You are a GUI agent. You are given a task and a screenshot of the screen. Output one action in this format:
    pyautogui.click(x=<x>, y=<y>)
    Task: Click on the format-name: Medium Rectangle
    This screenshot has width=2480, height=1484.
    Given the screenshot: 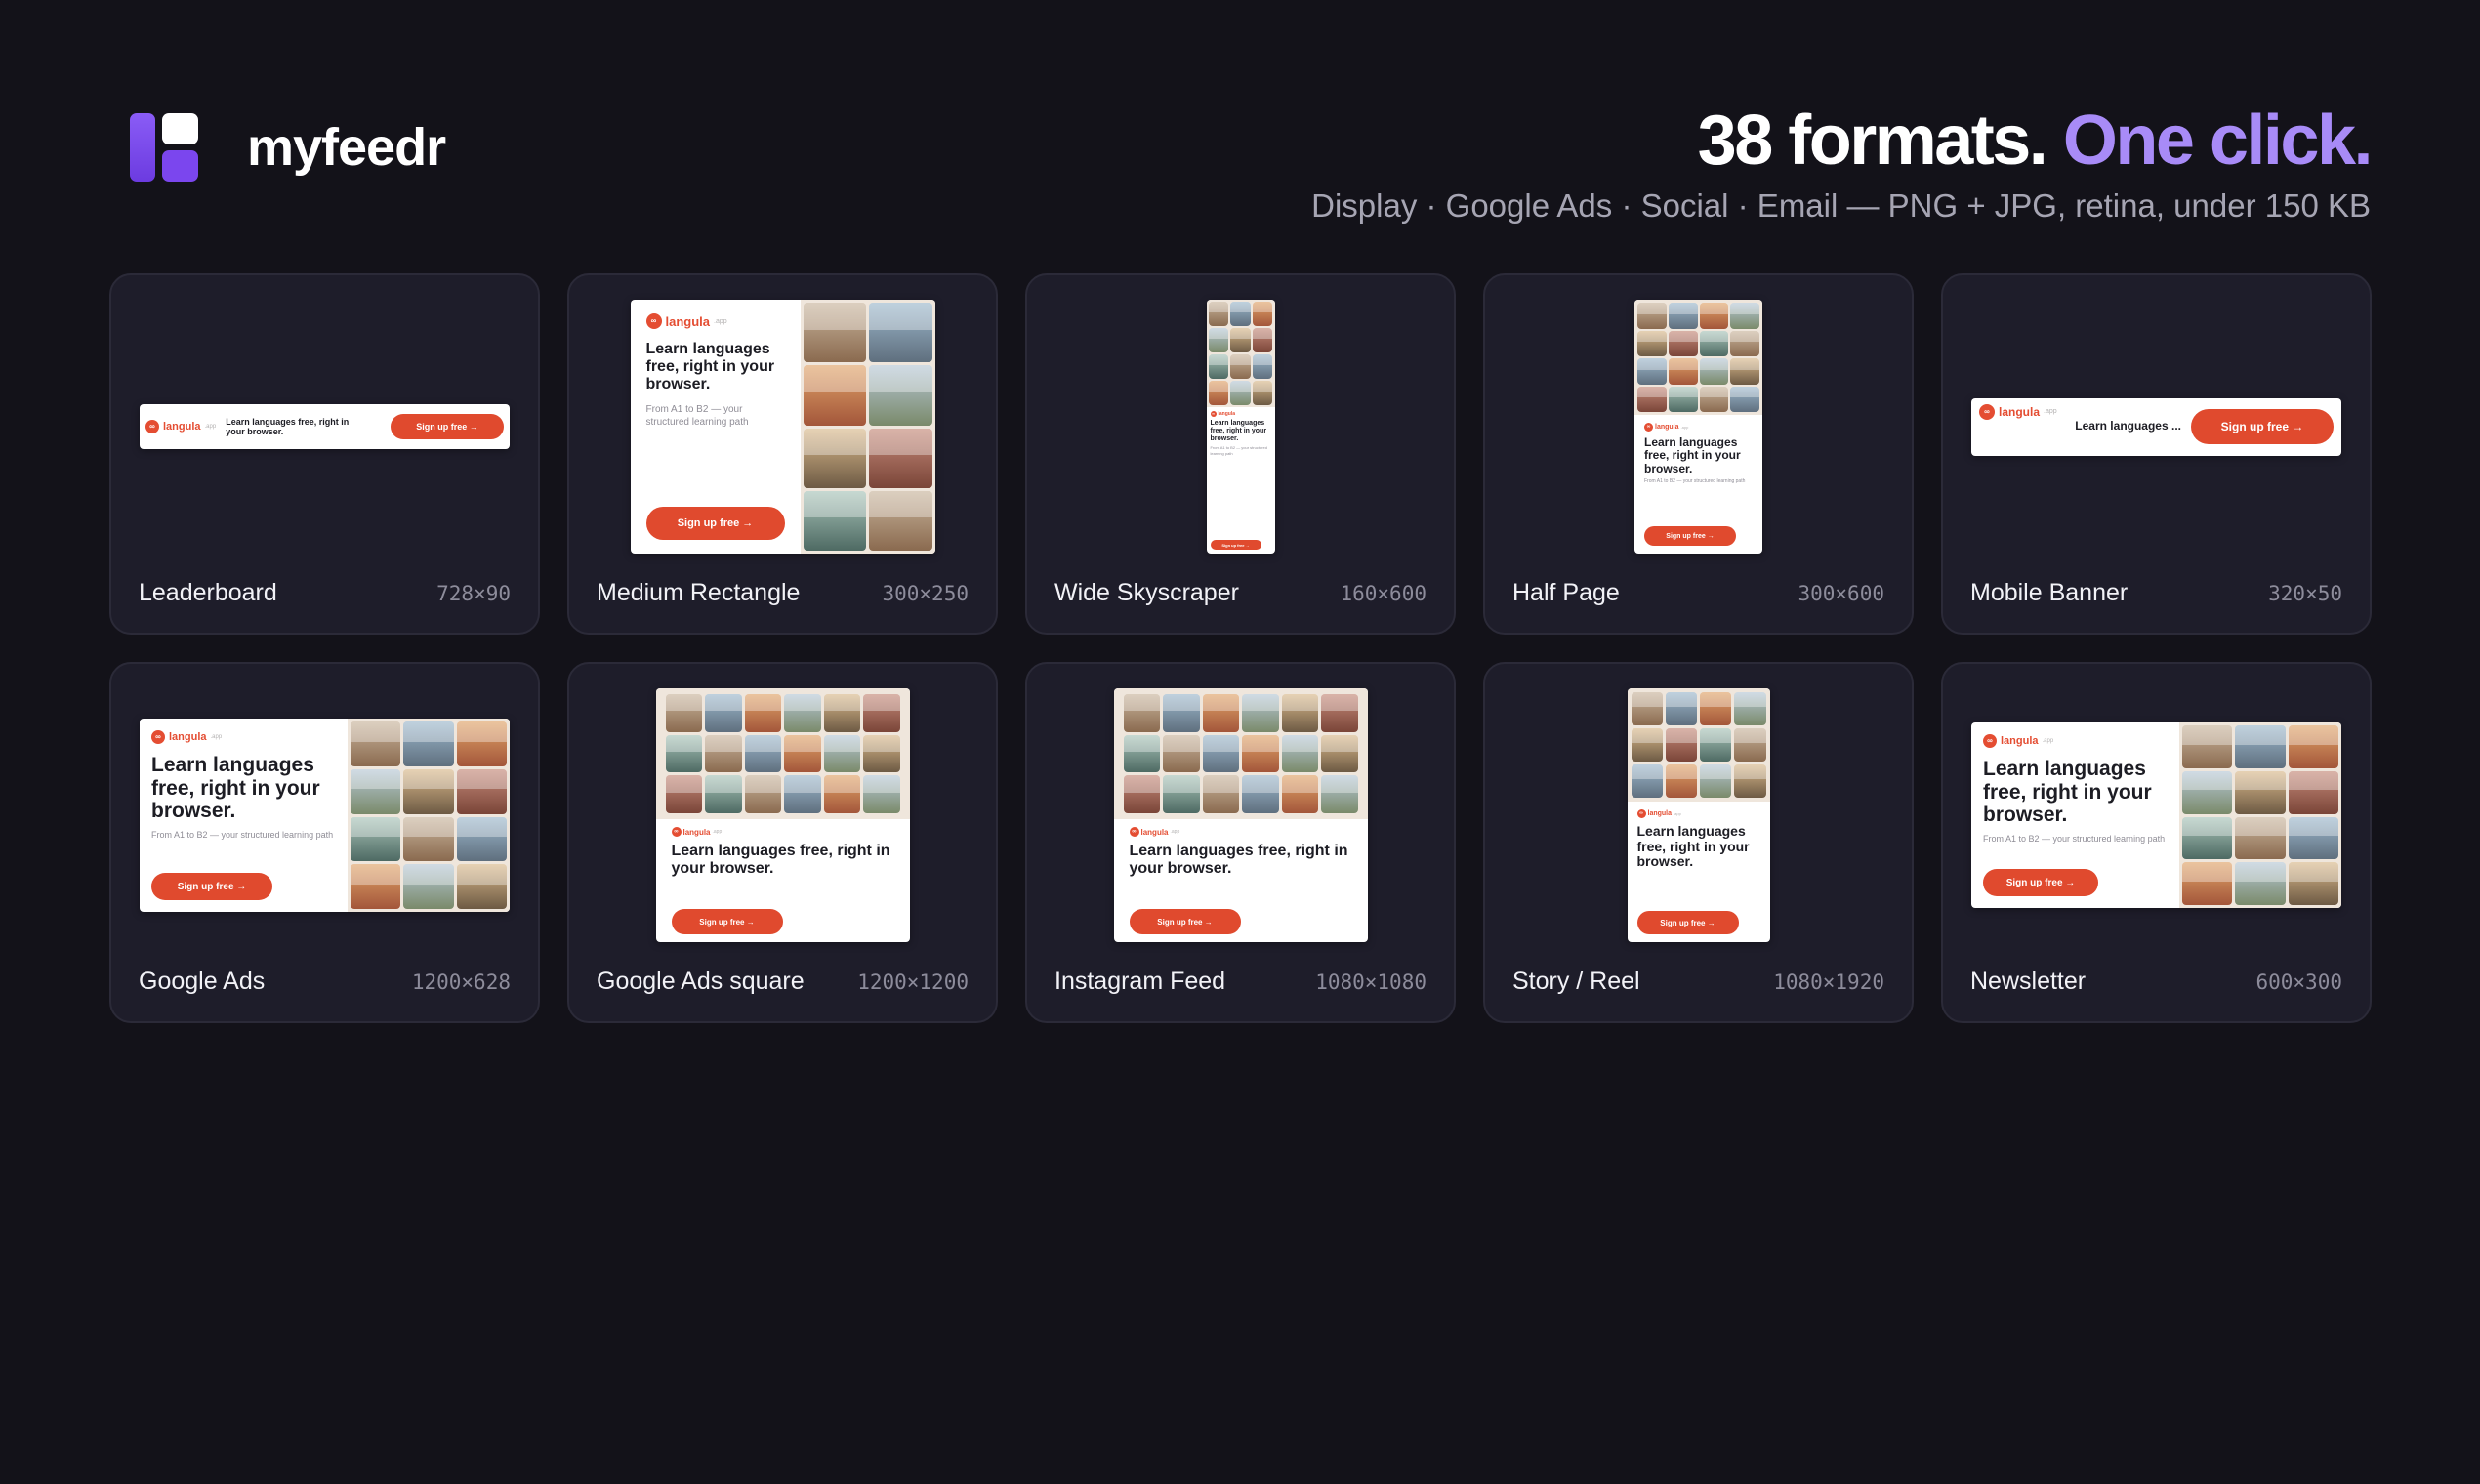 What is the action you would take?
    pyautogui.click(x=699, y=593)
    